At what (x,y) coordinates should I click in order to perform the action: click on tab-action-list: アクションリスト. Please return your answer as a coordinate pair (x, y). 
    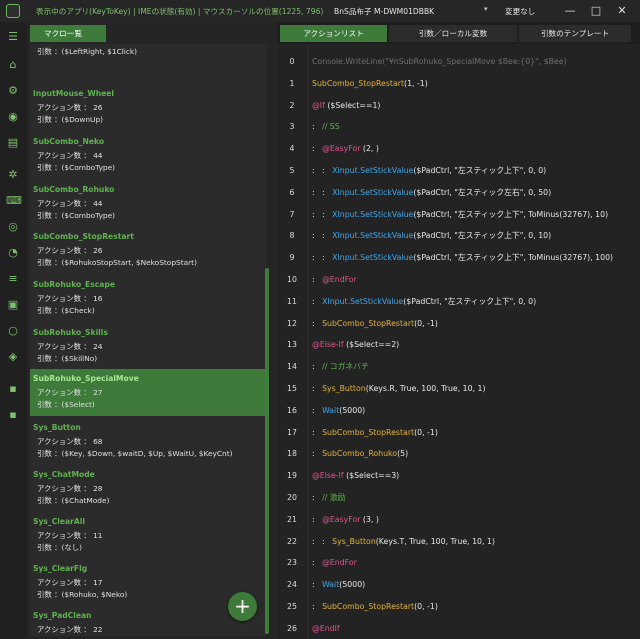
    Looking at the image, I should click on (333, 33).